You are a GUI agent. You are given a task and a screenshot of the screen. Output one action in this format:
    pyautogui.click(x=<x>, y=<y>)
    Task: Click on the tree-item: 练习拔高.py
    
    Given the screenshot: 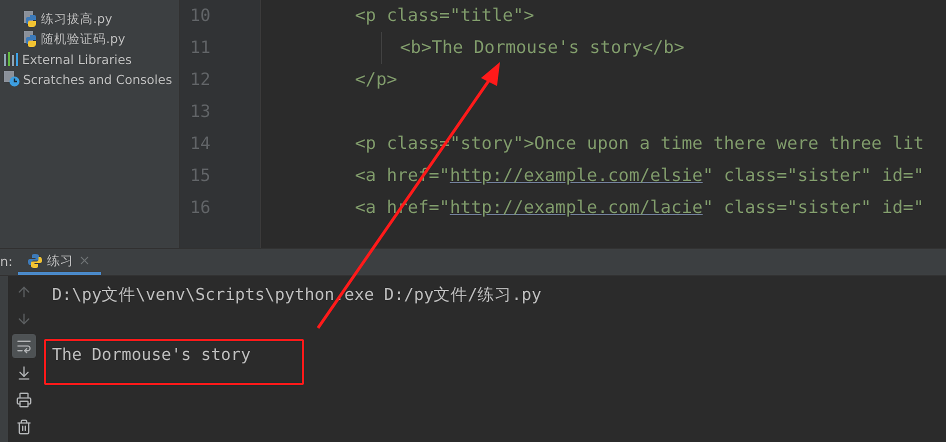 What is the action you would take?
    pyautogui.click(x=76, y=19)
    